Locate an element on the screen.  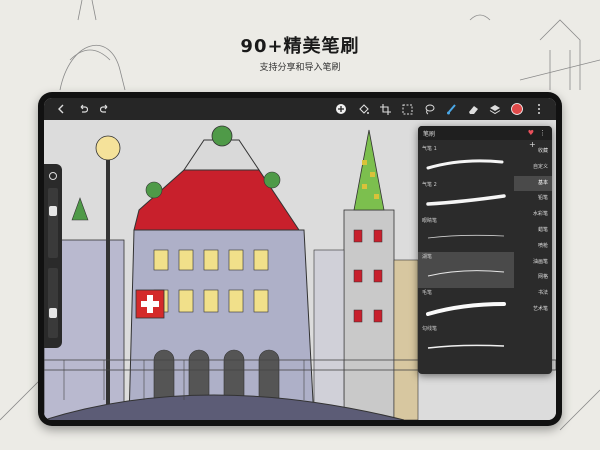
eraser-icon is located at coordinates (473, 109).